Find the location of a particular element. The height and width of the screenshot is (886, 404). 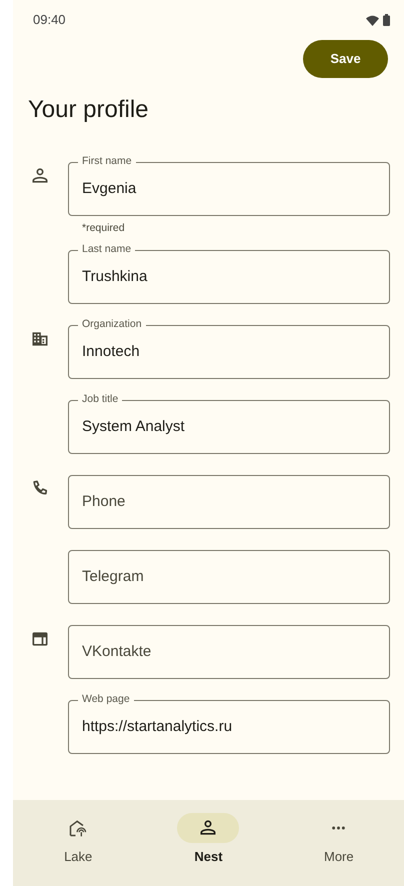

helper-text: *required is located at coordinates (103, 228).